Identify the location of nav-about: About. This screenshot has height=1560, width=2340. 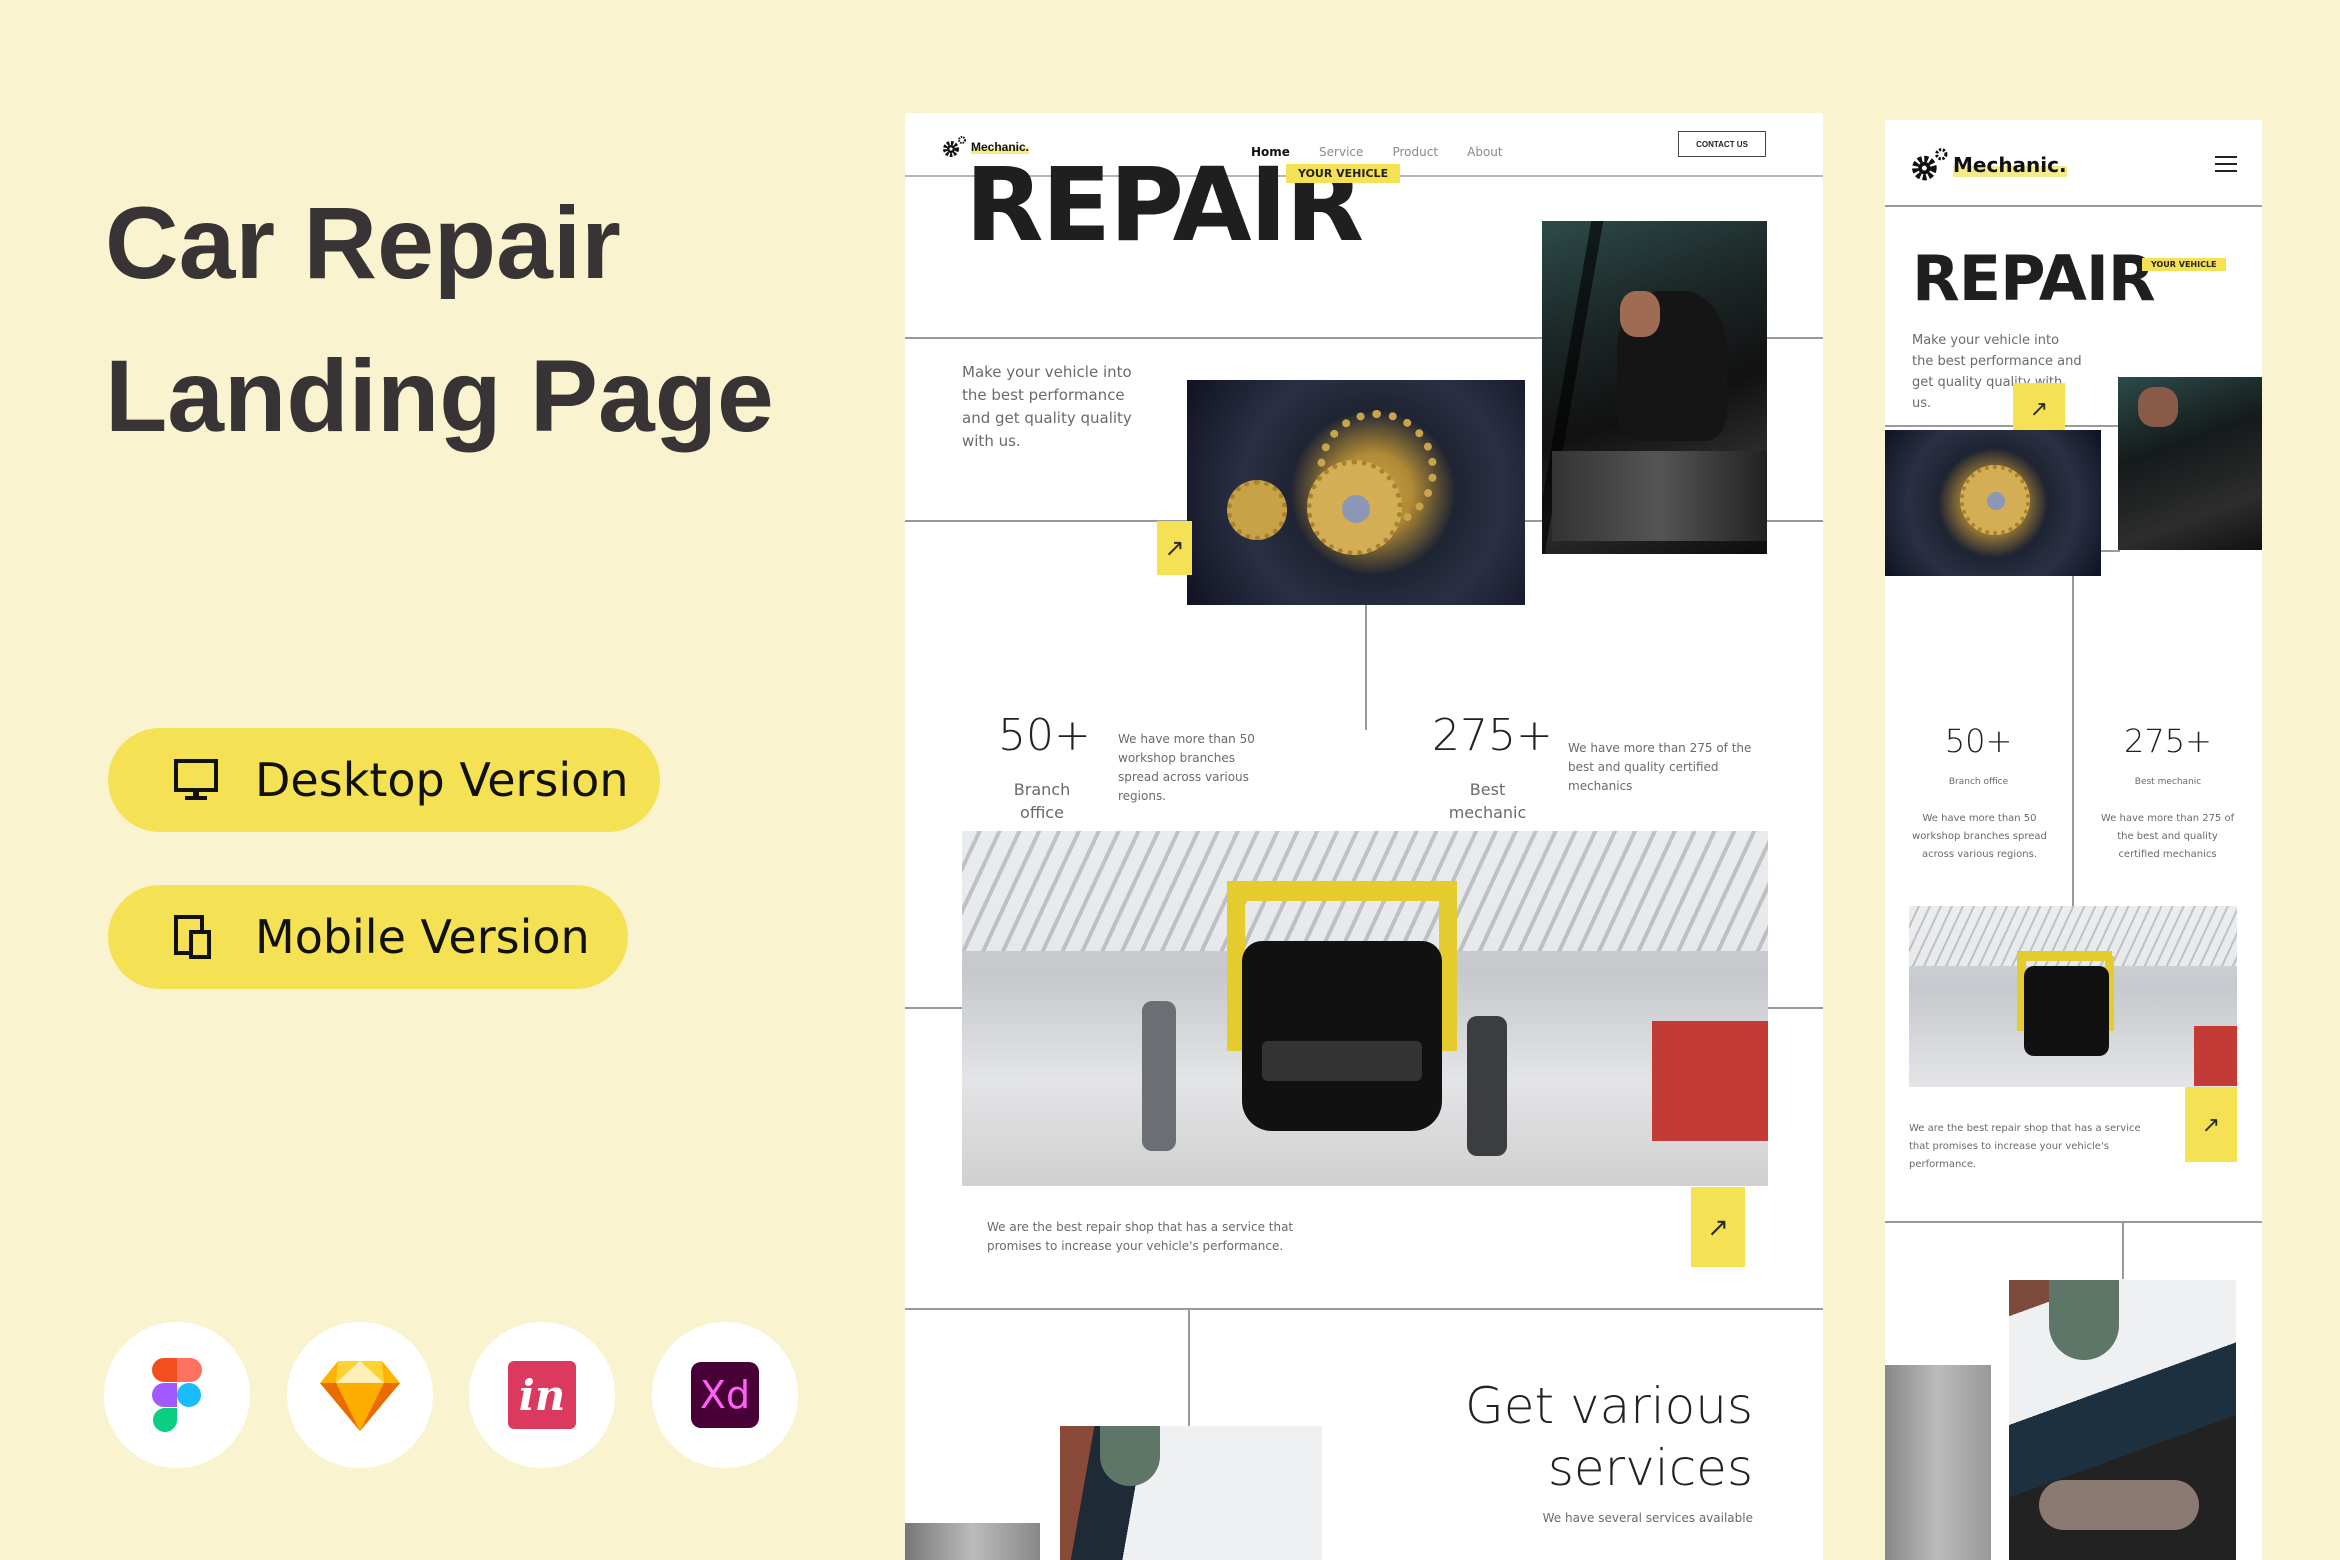
(1484, 152).